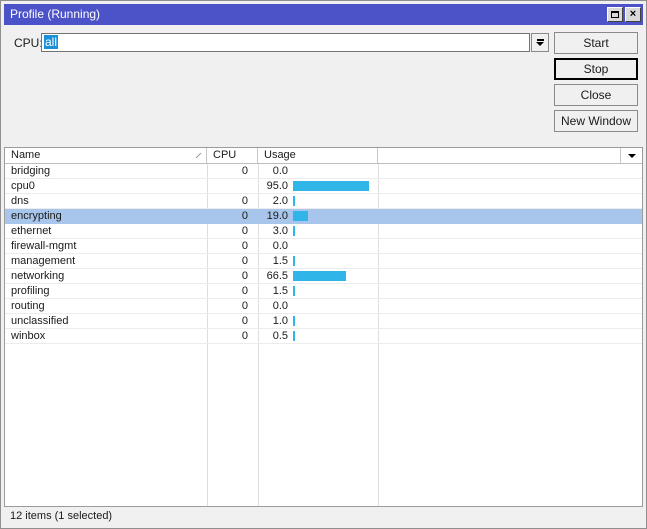 The image size is (647, 529). I want to click on row-name-cell: encrypting, so click(36, 216).